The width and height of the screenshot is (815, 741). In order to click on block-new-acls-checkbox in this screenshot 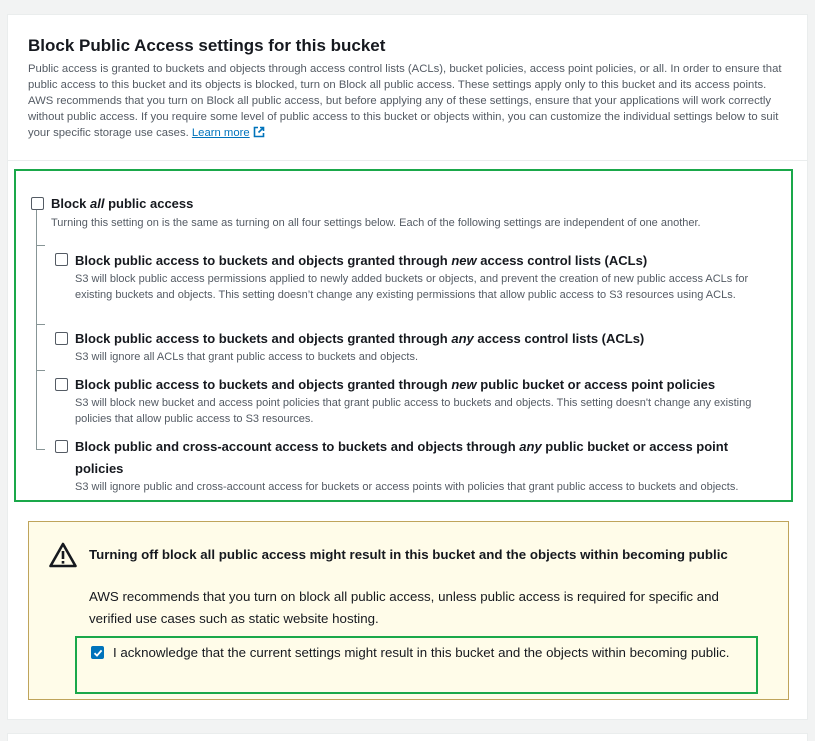, I will do `click(61, 259)`.